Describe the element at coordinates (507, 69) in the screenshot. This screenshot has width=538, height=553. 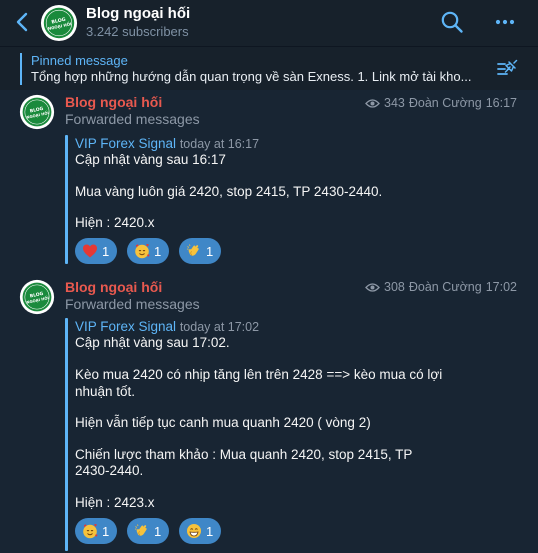
I see `pinned-list-icon` at that location.